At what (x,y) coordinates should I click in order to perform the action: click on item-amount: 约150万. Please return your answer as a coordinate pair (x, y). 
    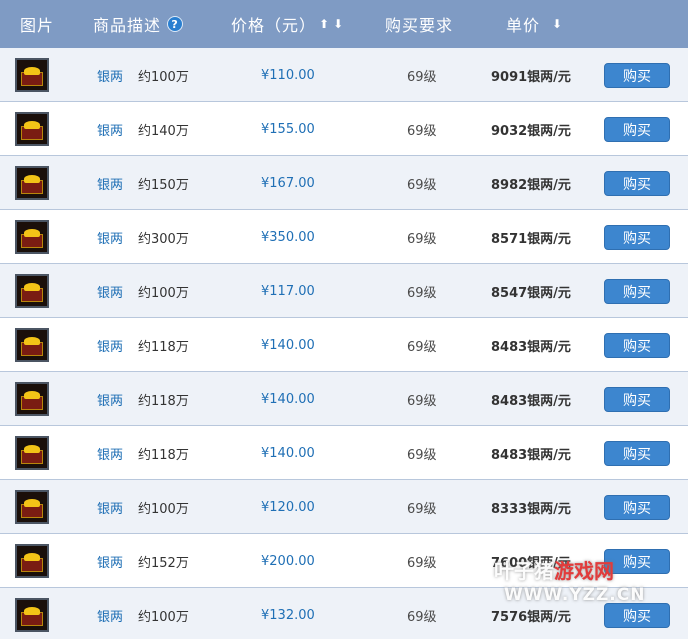
    Looking at the image, I should click on (163, 185).